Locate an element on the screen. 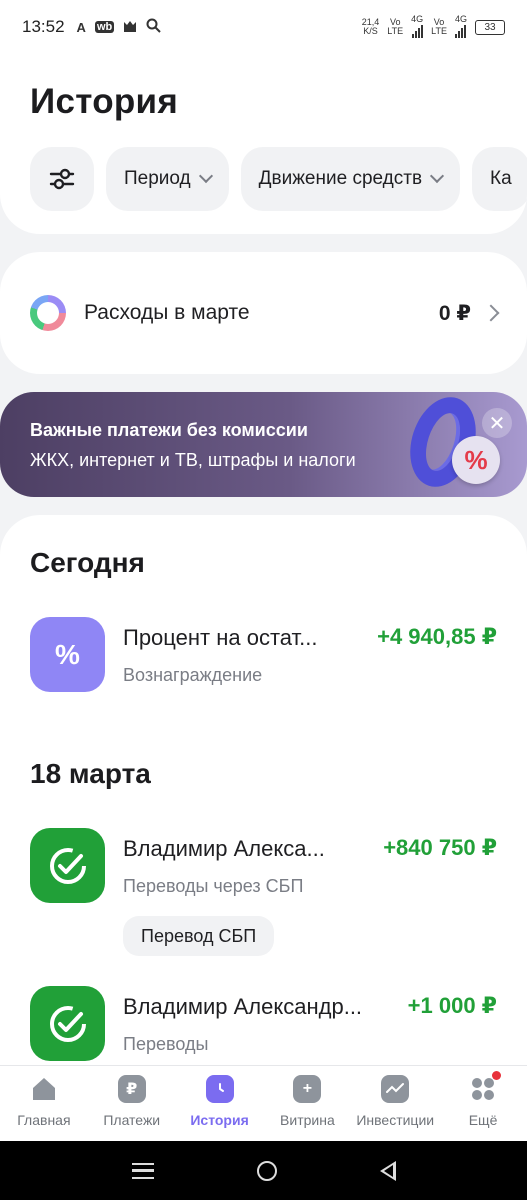  cat-notification-icon is located at coordinates (130, 27).